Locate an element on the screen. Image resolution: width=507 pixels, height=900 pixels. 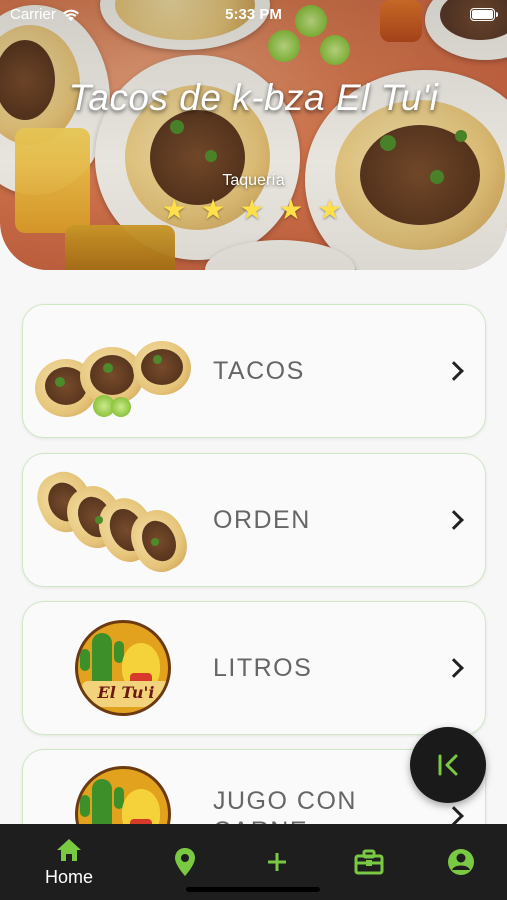
menu-item-litros: El Tu'i LITROS is located at coordinates (254, 668).